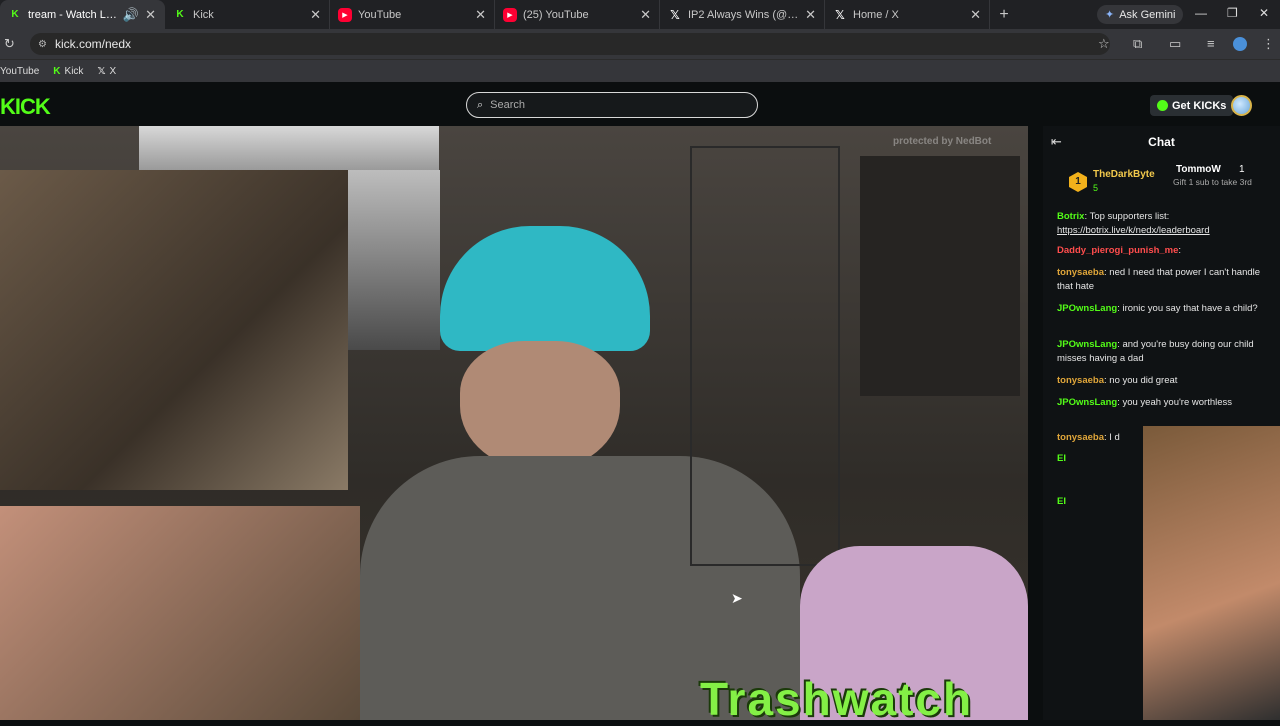 This screenshot has height=726, width=1280. What do you see at coordinates (1114, 437) in the screenshot?
I see `chat-text: I d` at bounding box center [1114, 437].